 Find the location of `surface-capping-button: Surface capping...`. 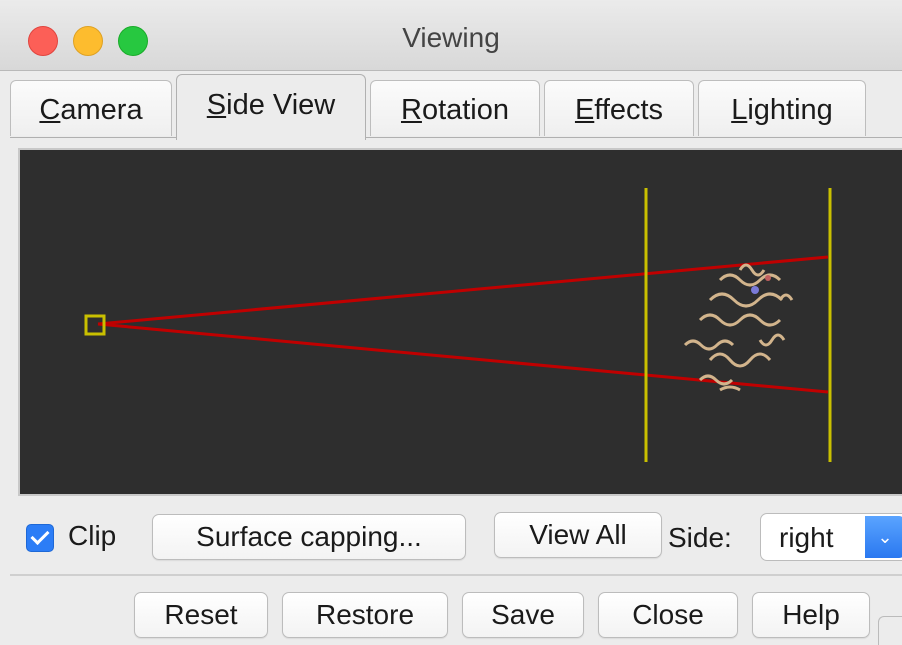

surface-capping-button: Surface capping... is located at coordinates (309, 537).